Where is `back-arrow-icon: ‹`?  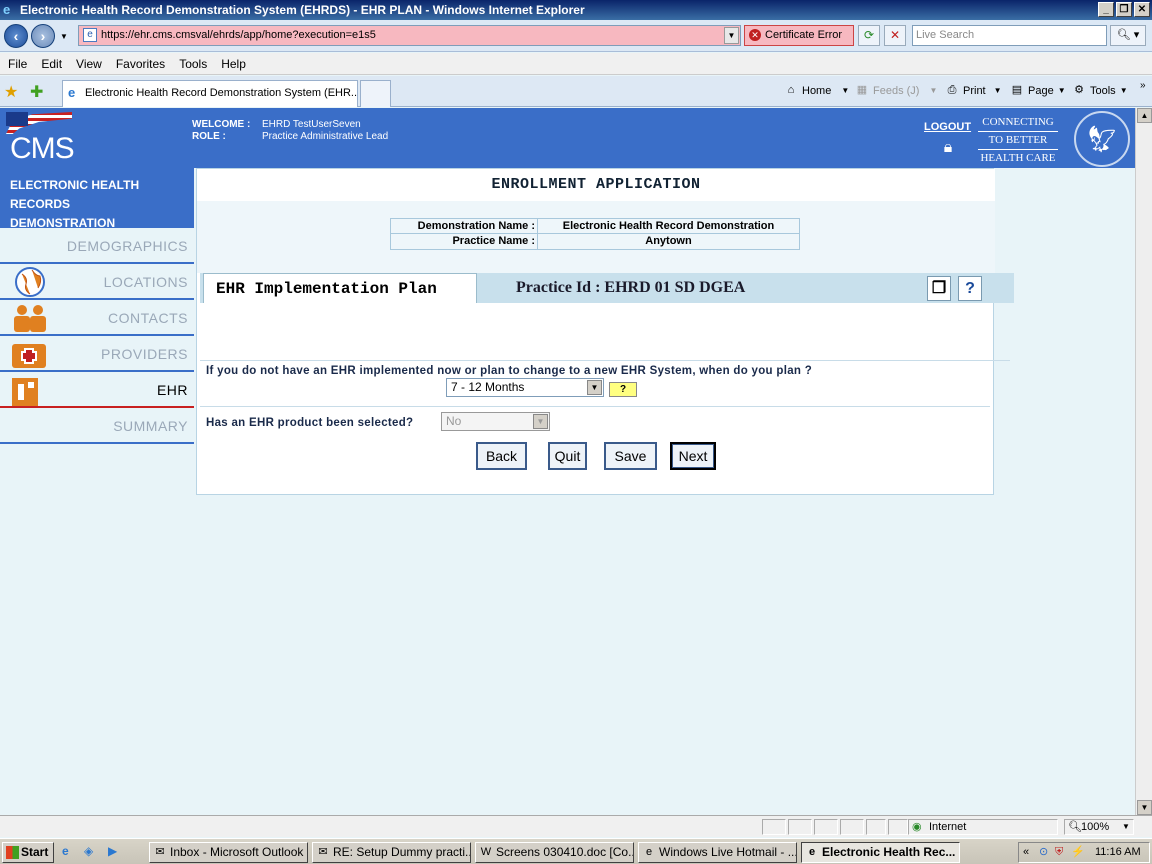 back-arrow-icon: ‹ is located at coordinates (16, 36).